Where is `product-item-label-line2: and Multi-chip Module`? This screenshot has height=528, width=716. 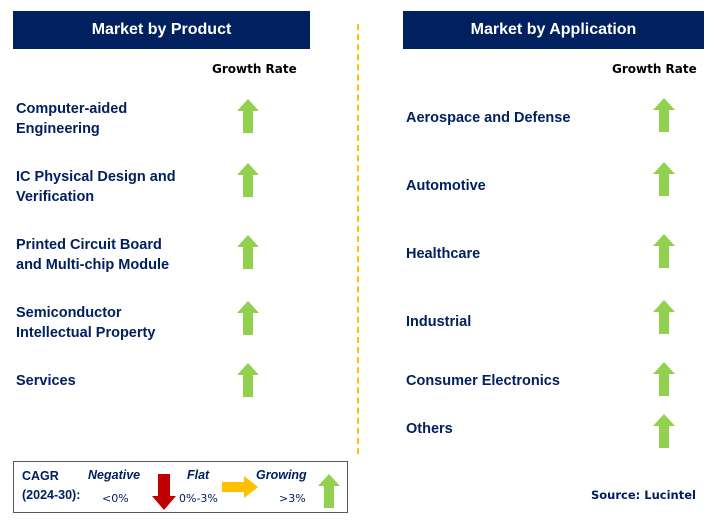 product-item-label-line2: and Multi-chip Module is located at coordinates (93, 265).